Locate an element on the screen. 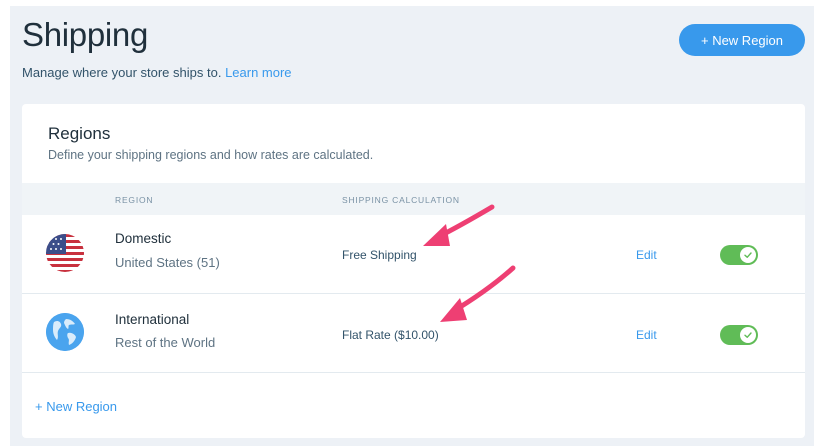 Image resolution: width=814 pixels, height=446 pixels. subtitle-text: Manage where your store ships to. is located at coordinates (122, 72).